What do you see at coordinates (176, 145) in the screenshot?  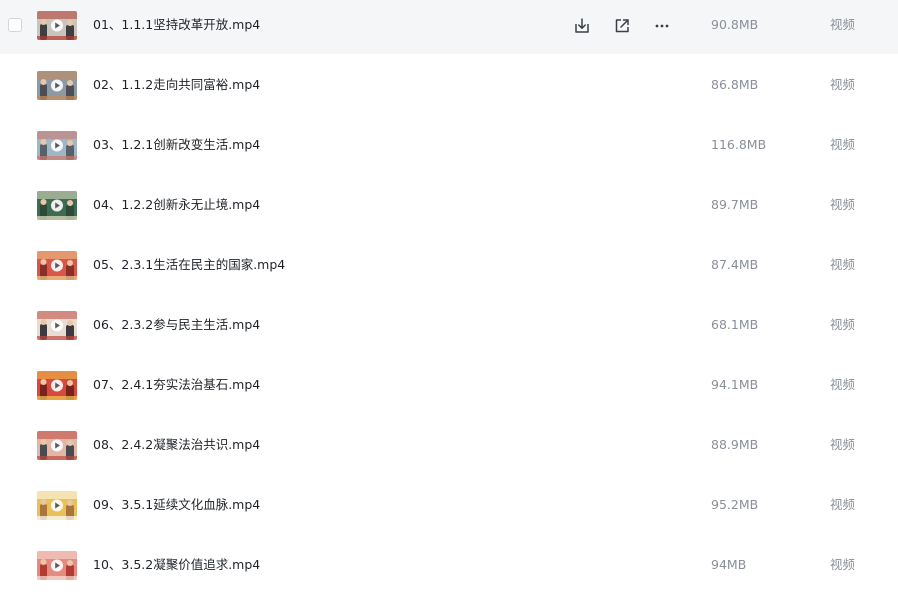 I see `file-name: 03、1.2.1创新改变生活.mp4` at bounding box center [176, 145].